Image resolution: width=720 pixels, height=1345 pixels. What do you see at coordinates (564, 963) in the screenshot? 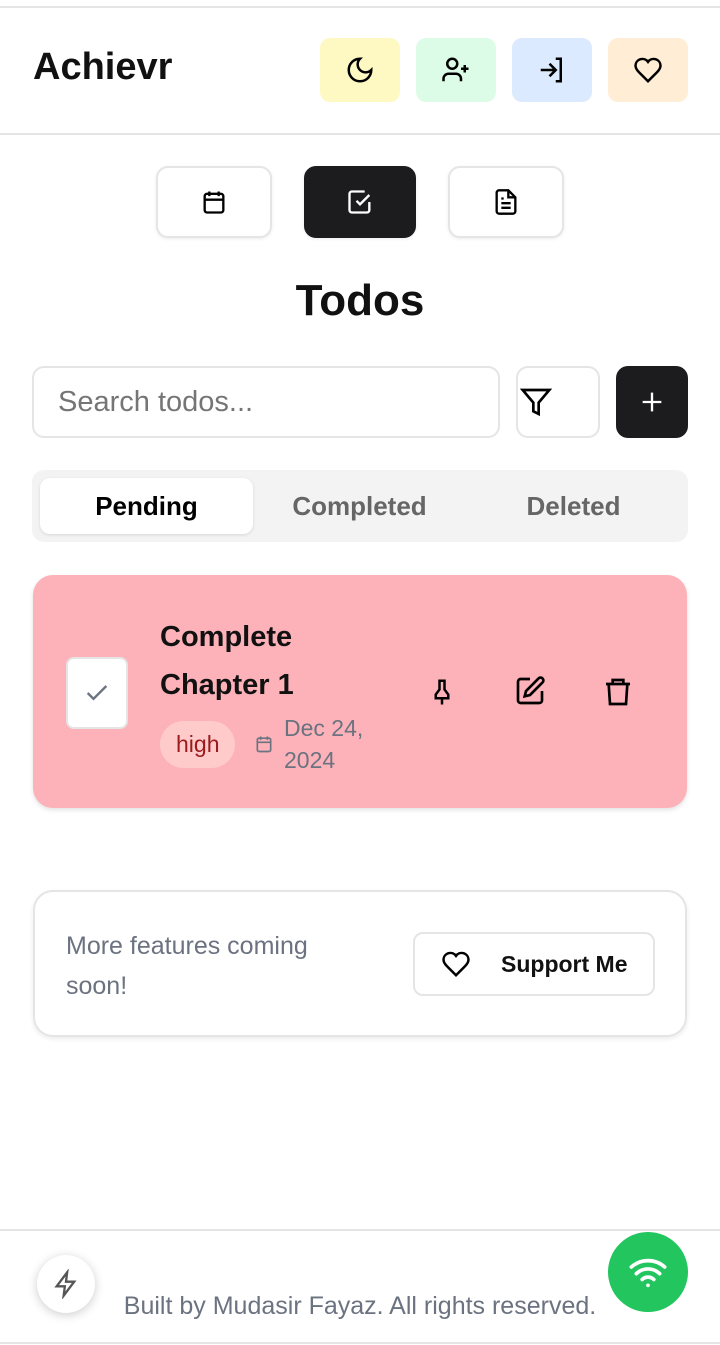
I see `support-me-label: Support Me` at bounding box center [564, 963].